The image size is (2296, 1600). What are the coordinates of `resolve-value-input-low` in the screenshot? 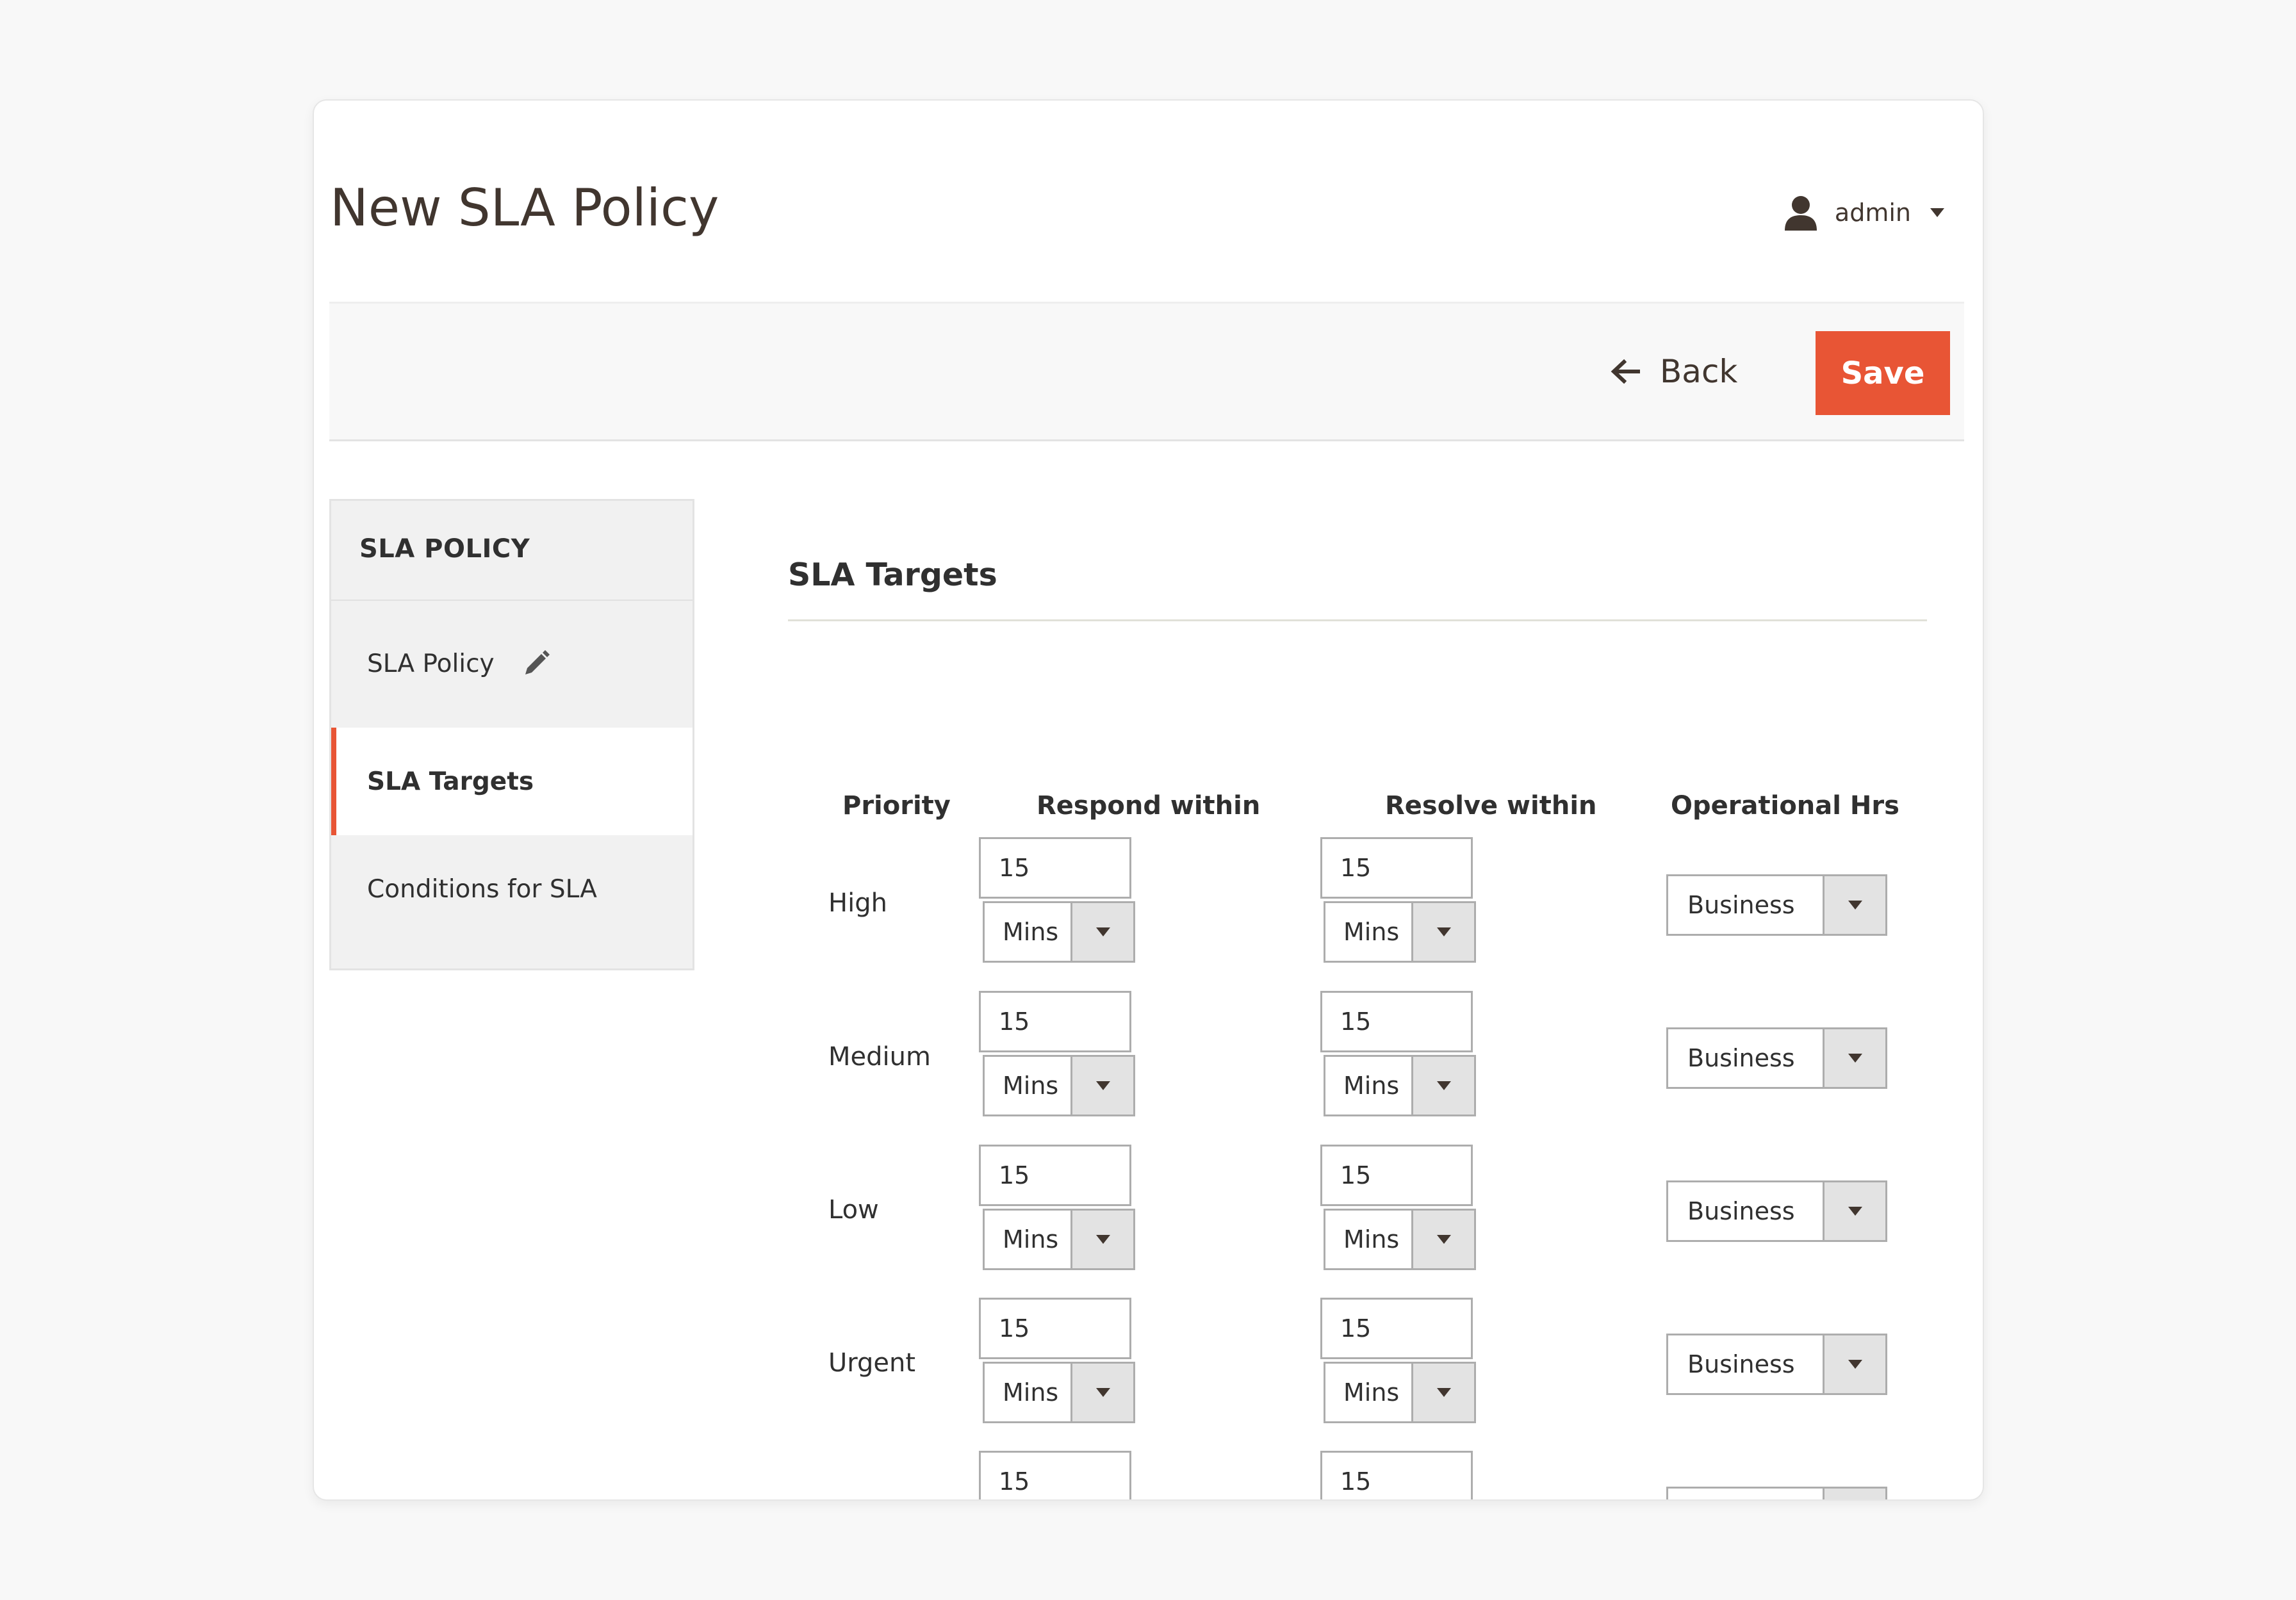 It's located at (1396, 1175).